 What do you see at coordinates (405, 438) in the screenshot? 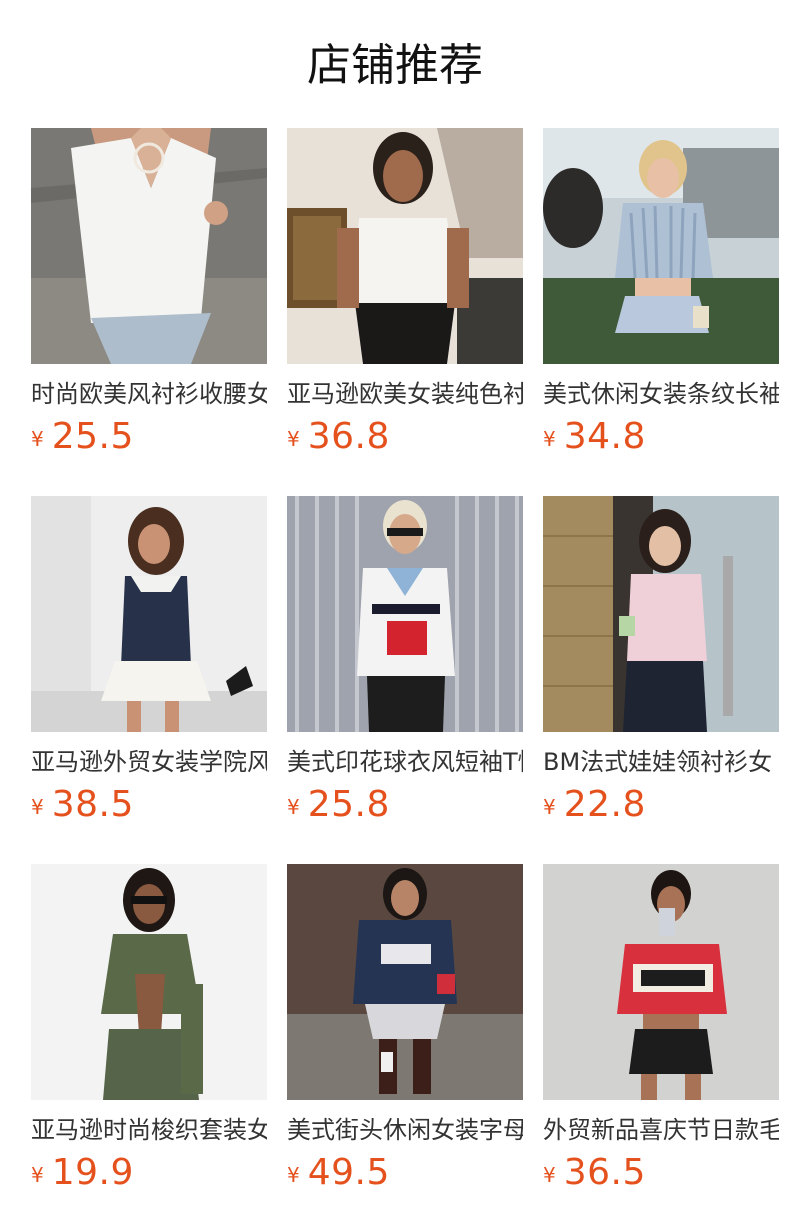
I see `product-price-line: ¥ 36.8` at bounding box center [405, 438].